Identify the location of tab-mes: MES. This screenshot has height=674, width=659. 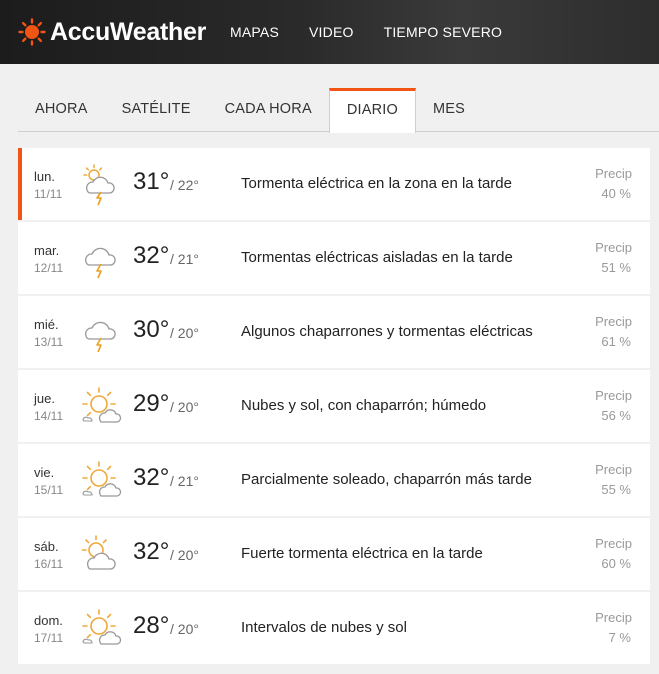
(449, 110).